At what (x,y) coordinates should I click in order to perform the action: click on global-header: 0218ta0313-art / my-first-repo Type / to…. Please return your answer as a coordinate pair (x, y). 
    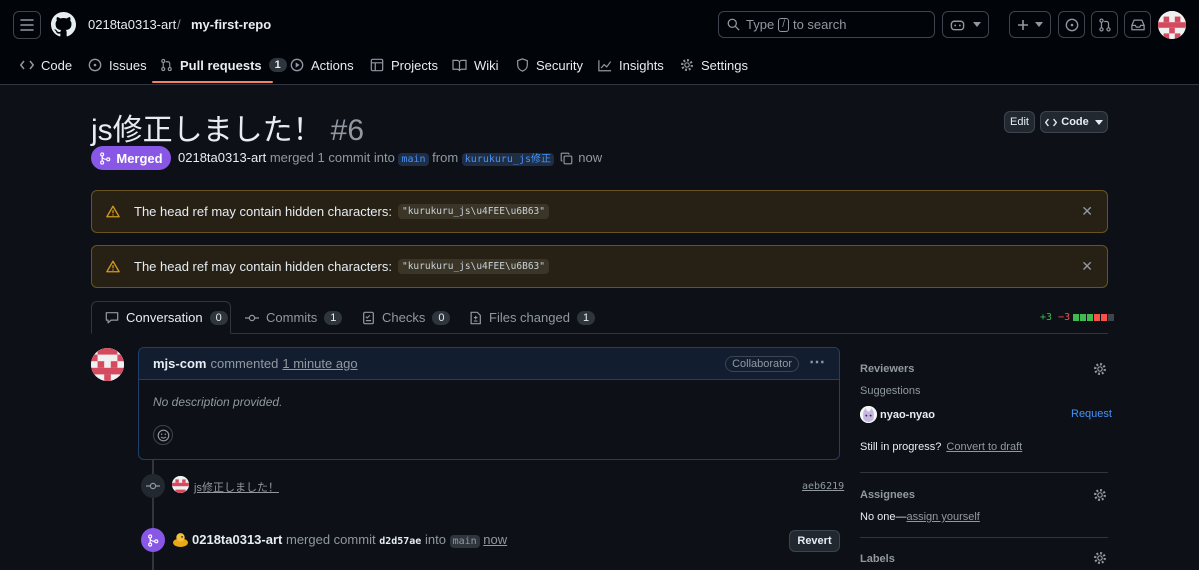
    Looking at the image, I should click on (599, 42).